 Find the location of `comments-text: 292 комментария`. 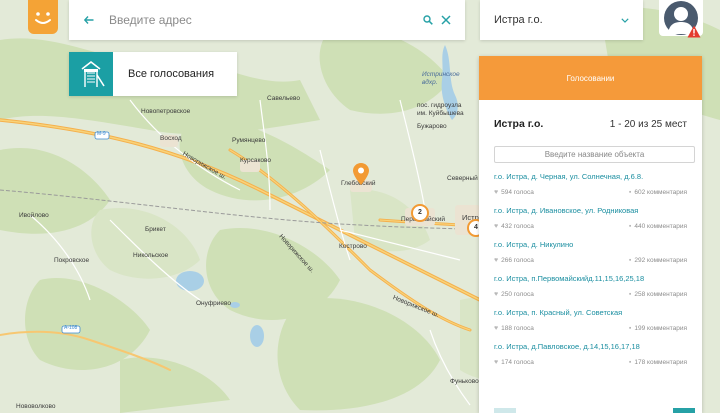

comments-text: 292 комментария is located at coordinates (660, 260).